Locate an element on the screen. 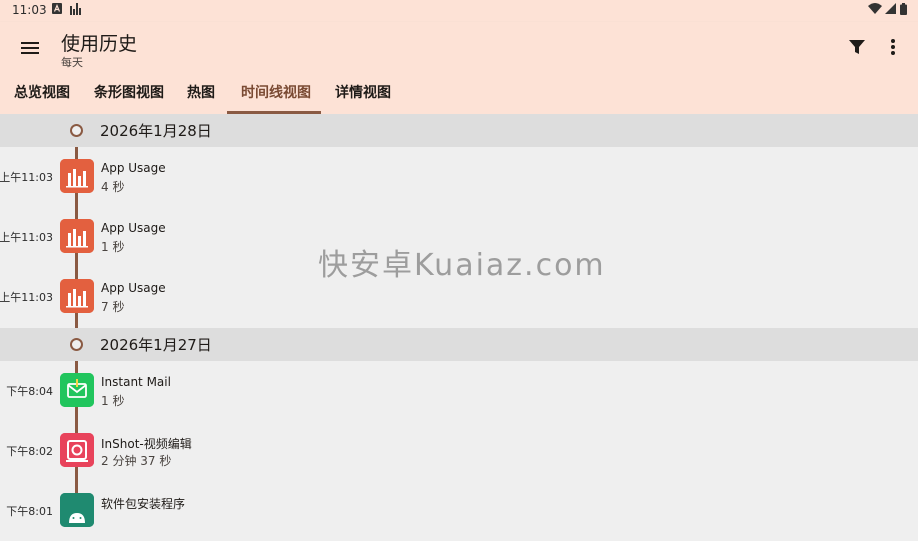 The image size is (918, 541). entry-app-name: 软件包安装程序 is located at coordinates (143, 504).